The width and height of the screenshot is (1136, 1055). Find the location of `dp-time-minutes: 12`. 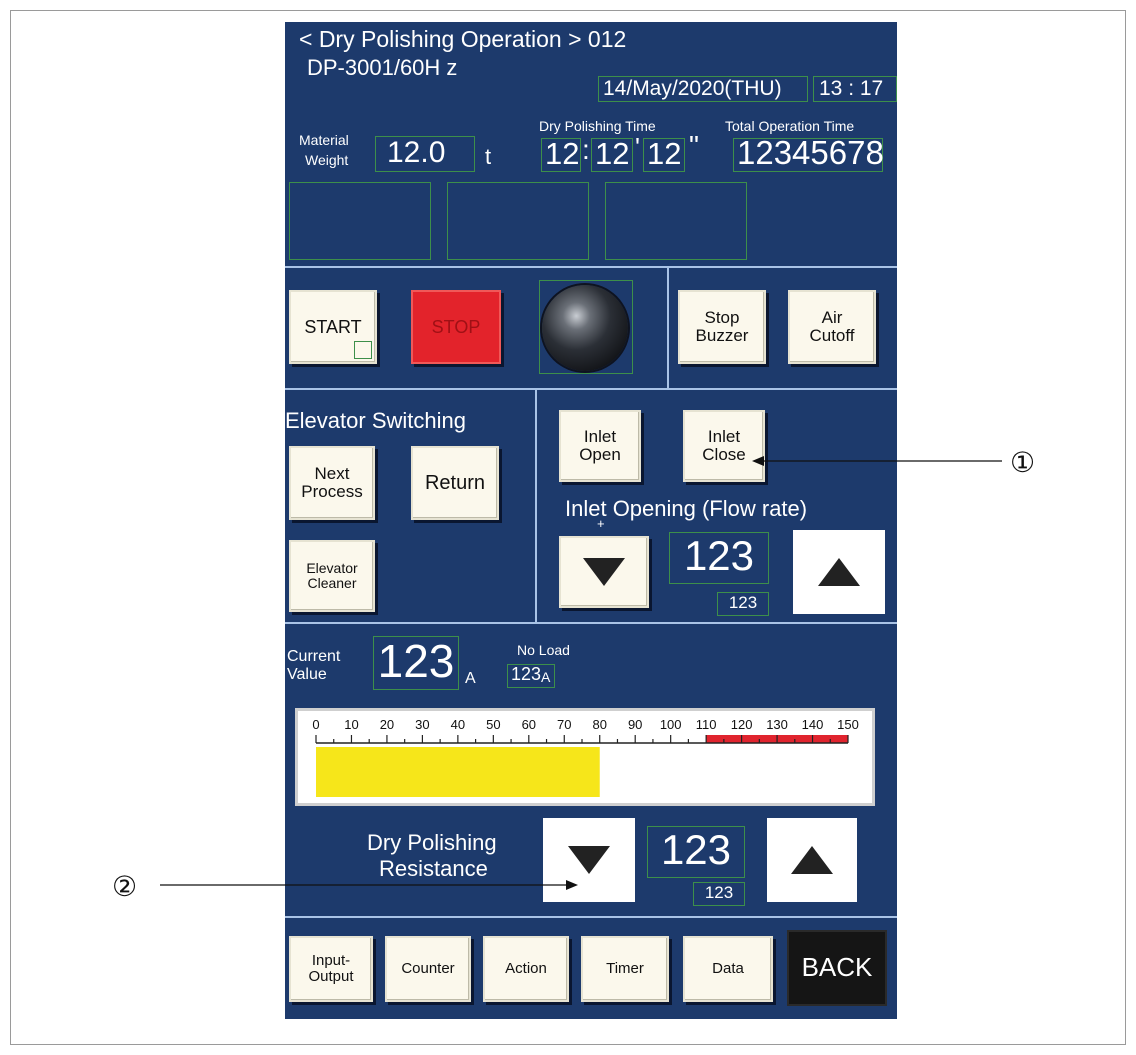

dp-time-minutes: 12 is located at coordinates (612, 153).